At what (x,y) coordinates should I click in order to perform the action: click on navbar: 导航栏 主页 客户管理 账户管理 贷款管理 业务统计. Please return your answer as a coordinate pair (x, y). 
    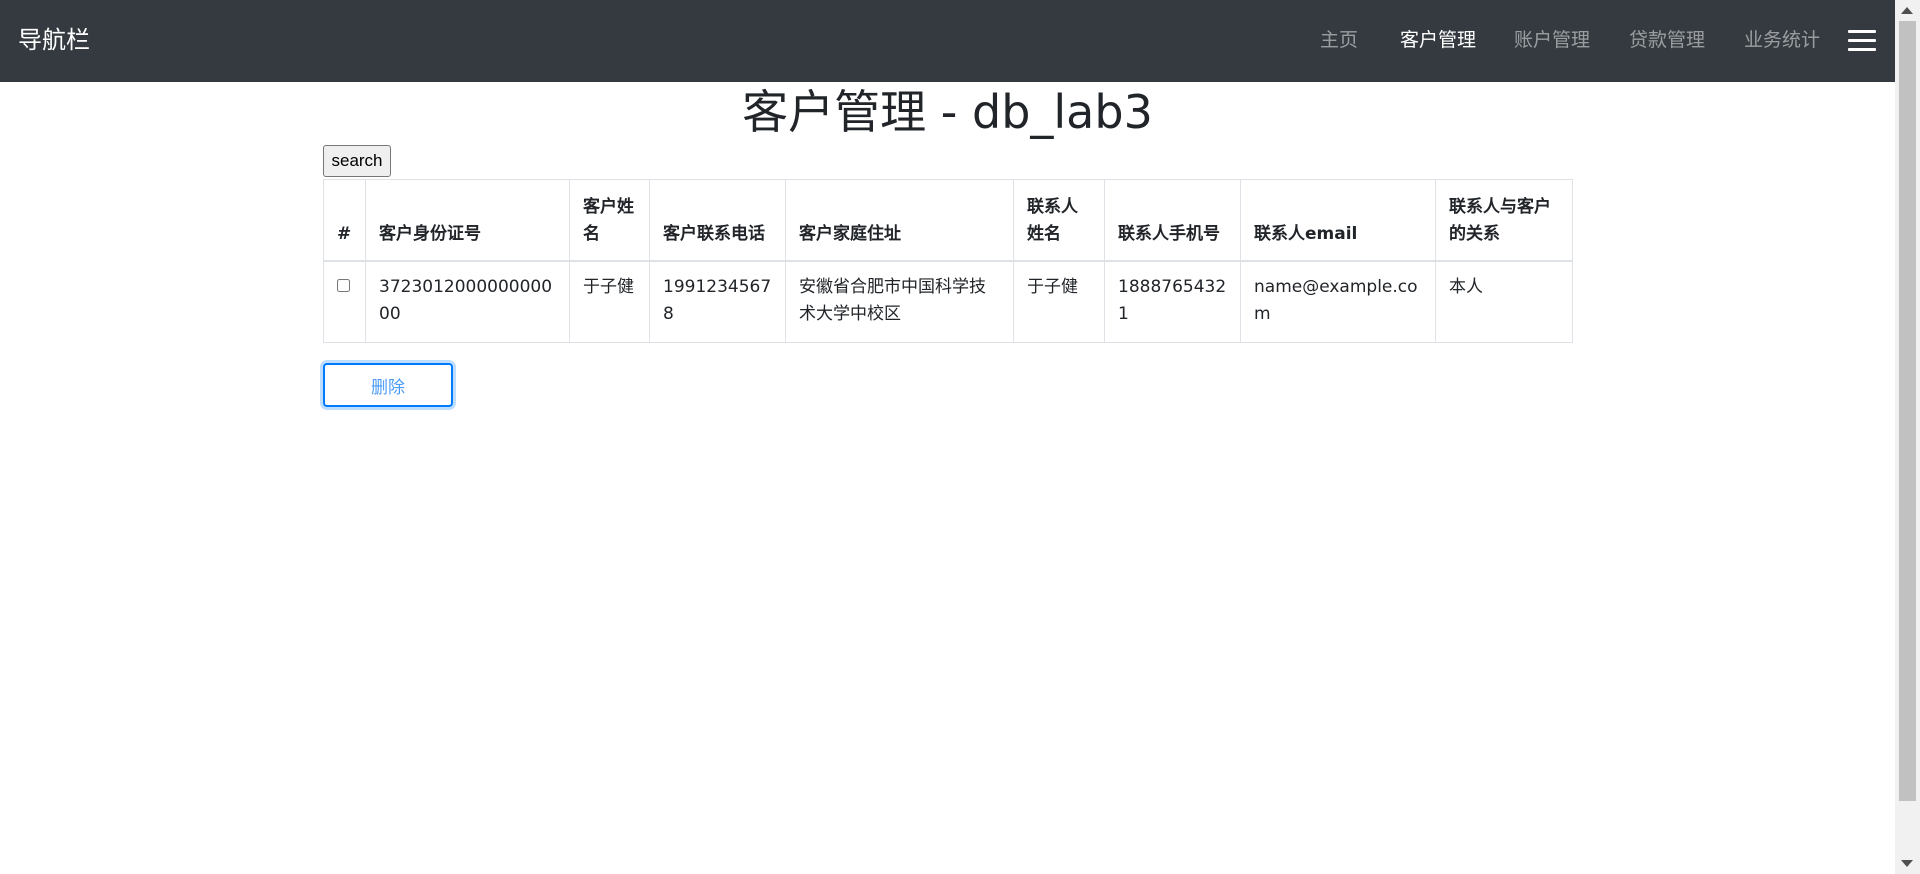
    Looking at the image, I should click on (947, 41).